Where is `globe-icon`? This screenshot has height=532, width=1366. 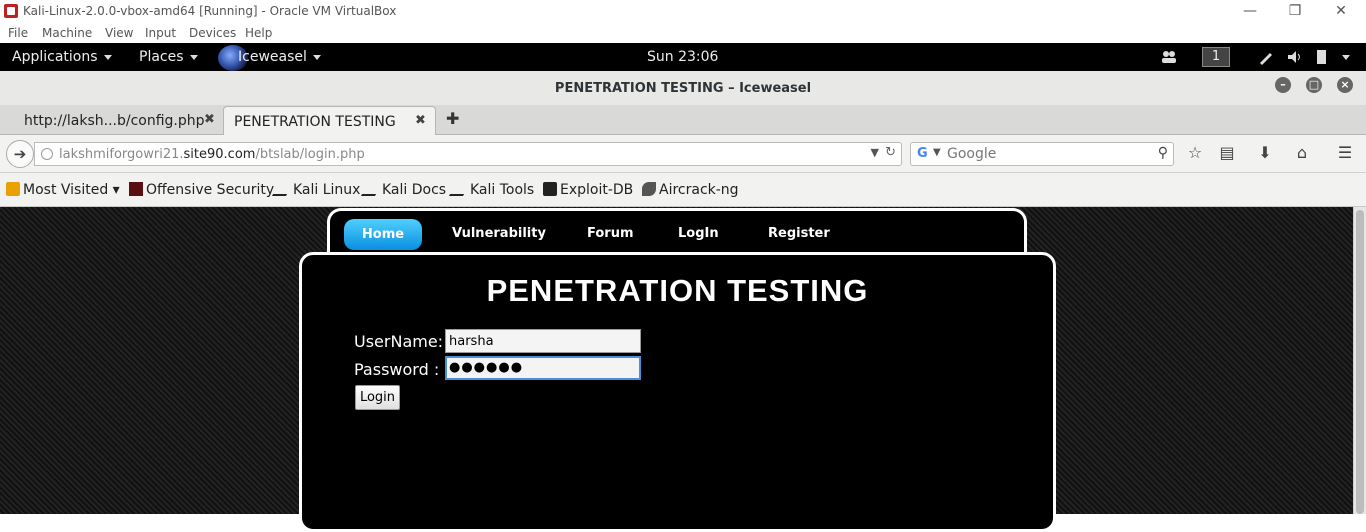 globe-icon is located at coordinates (47, 154).